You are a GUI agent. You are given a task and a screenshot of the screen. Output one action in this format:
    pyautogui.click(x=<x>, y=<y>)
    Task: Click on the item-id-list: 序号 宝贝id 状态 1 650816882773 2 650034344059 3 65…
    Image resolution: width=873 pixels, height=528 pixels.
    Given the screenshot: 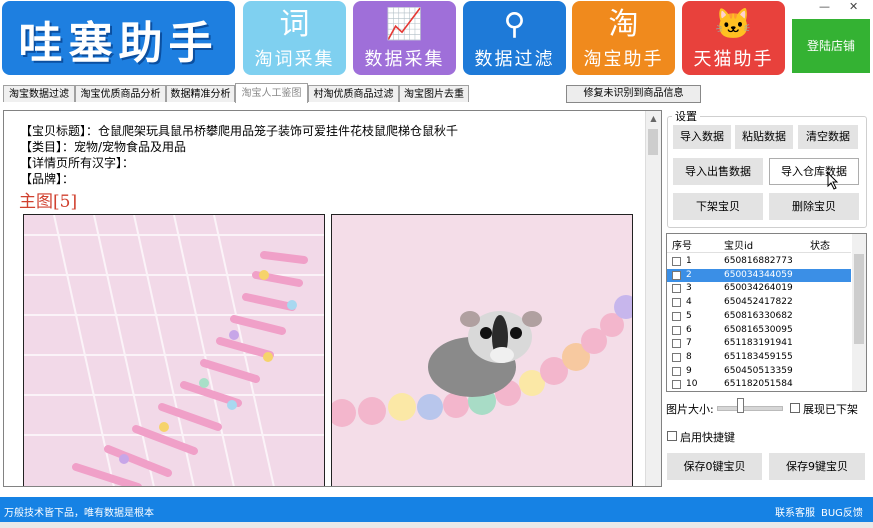 What is the action you would take?
    pyautogui.click(x=766, y=312)
    